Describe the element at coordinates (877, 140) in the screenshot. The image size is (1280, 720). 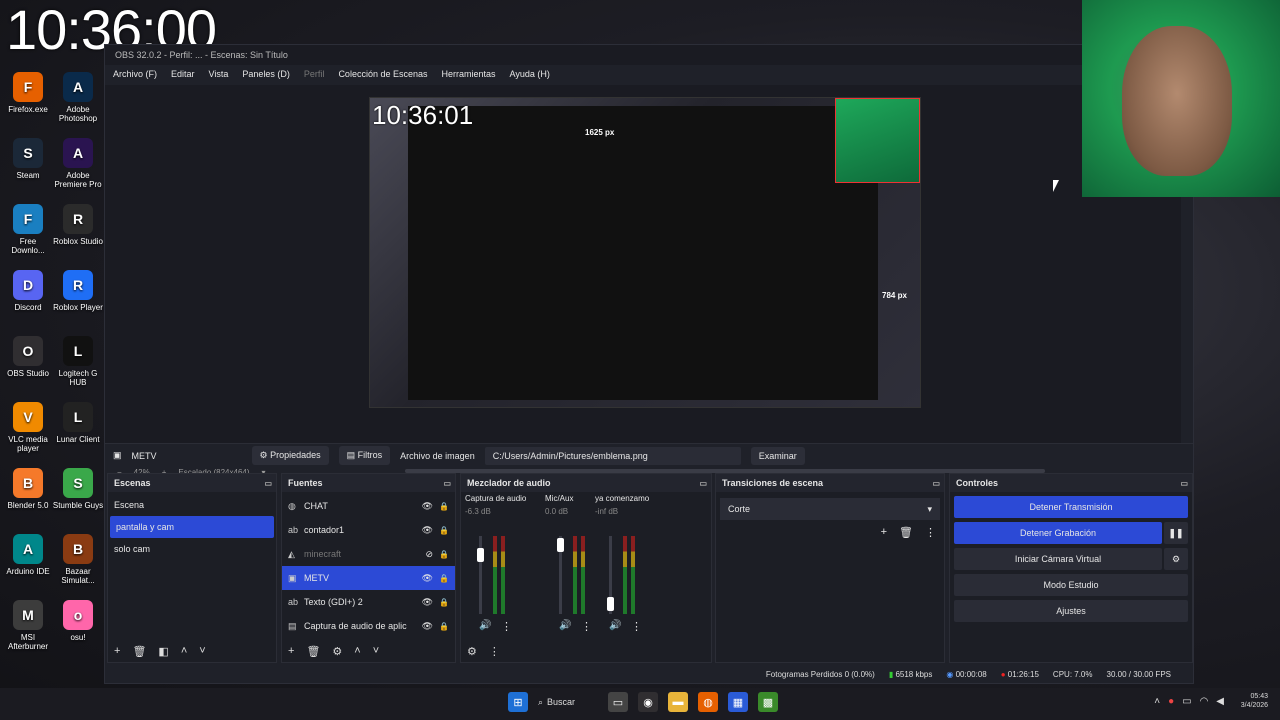
I see `preview-webcam-source` at that location.